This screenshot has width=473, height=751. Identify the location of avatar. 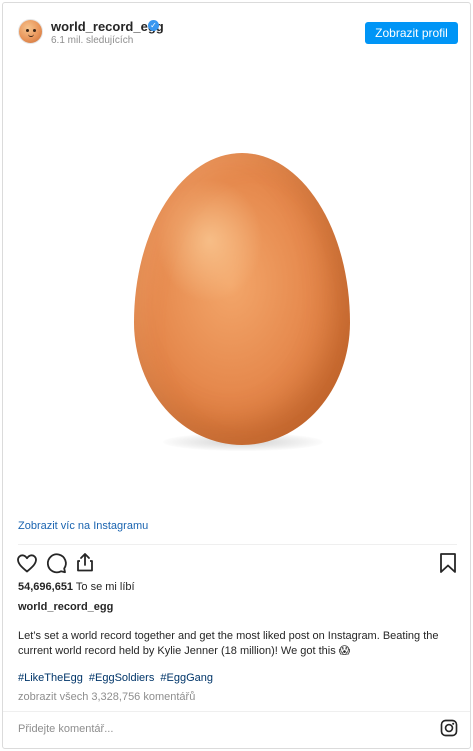
(30, 31).